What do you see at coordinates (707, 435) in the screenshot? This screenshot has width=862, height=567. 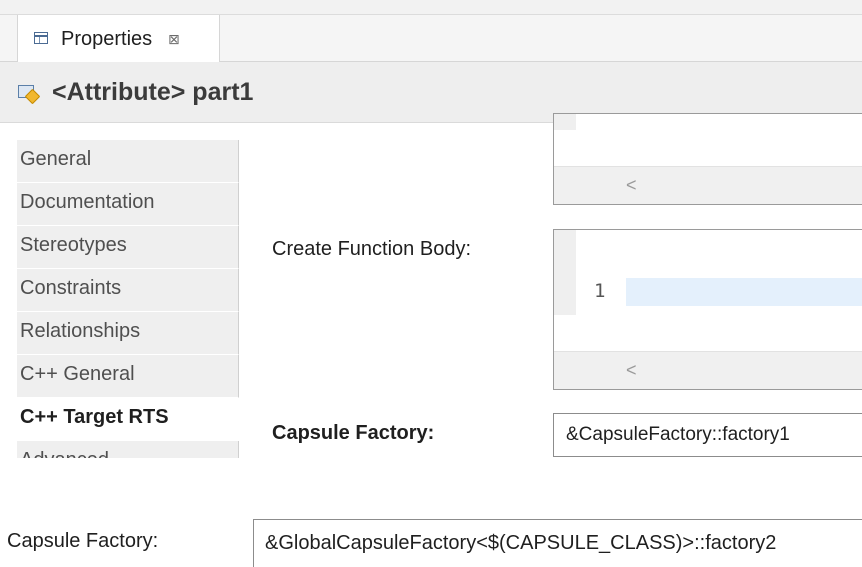 I see `capsule-factory-field: &CapsuleFactory::factory1` at bounding box center [707, 435].